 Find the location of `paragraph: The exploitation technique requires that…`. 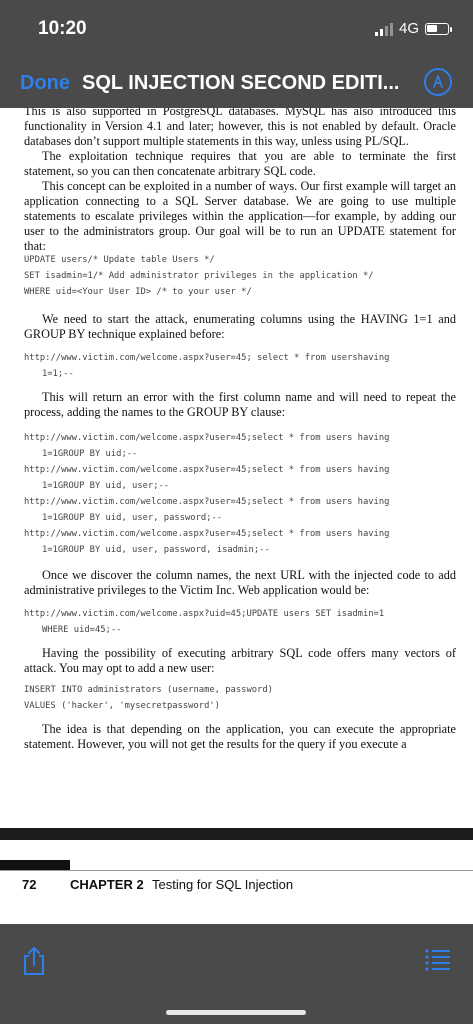

paragraph: The exploitation technique requires that… is located at coordinates (240, 163).